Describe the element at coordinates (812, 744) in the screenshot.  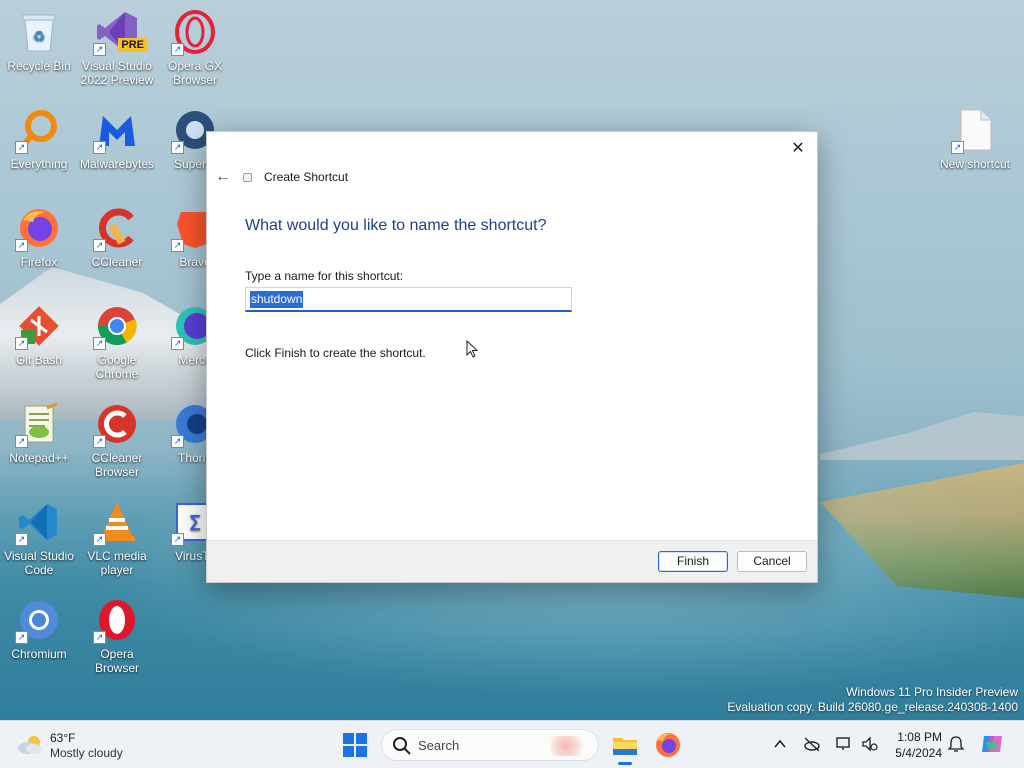
I see `onedrive-offline-icon` at that location.